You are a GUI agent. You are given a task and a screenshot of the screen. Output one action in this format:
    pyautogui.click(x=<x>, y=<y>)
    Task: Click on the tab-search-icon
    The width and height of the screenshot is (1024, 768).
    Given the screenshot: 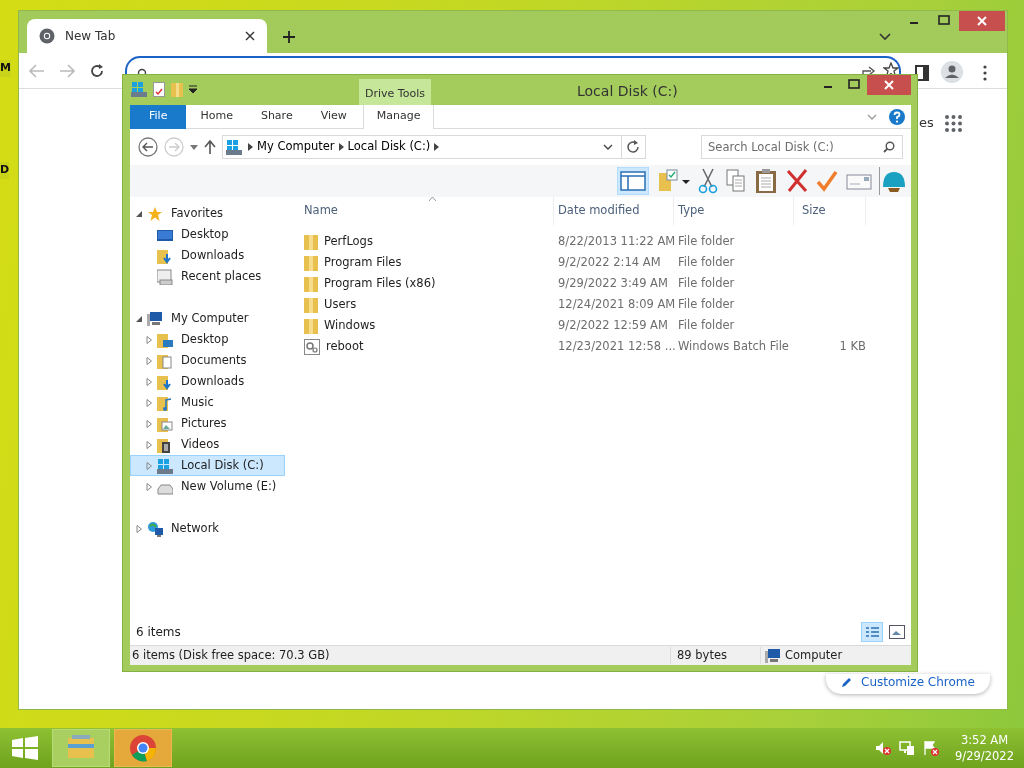 What is the action you would take?
    pyautogui.click(x=885, y=37)
    